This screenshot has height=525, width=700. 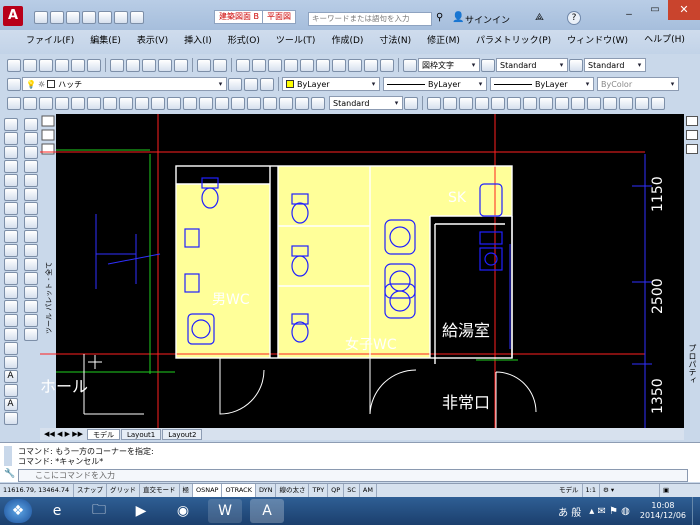 What do you see at coordinates (123, 490) in the screenshot?
I see `toggle-grid: グリッド` at bounding box center [123, 490].